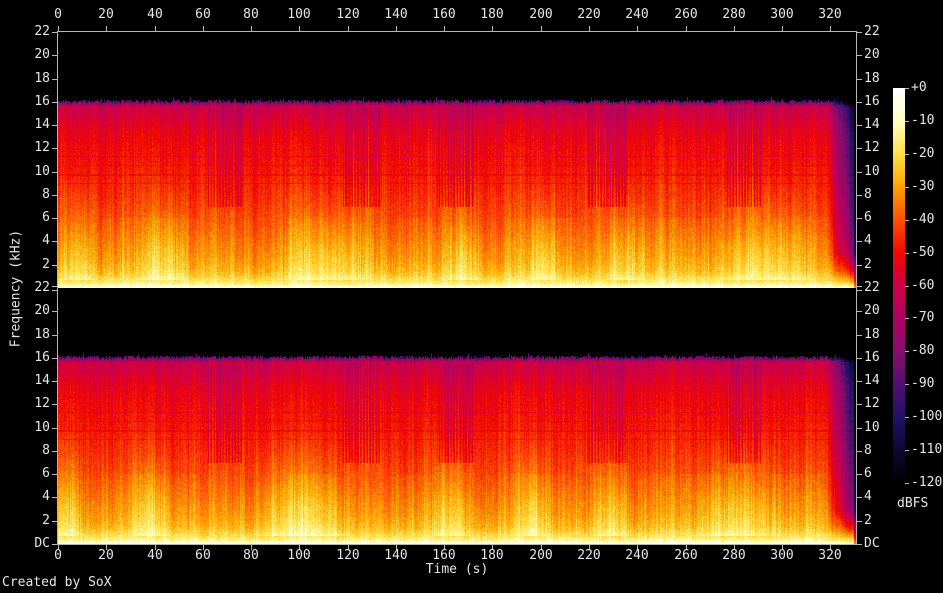 This screenshot has height=593, width=943. I want to click on colorbar-tick-label: -60, so click(923, 285).